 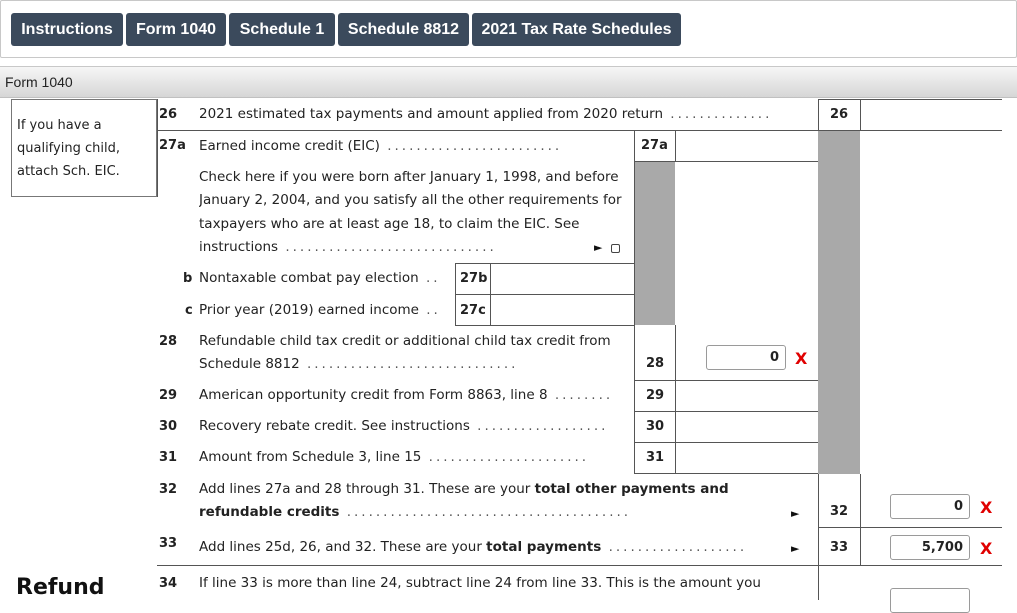 What do you see at coordinates (168, 543) in the screenshot?
I see `line-33-number: 33` at bounding box center [168, 543].